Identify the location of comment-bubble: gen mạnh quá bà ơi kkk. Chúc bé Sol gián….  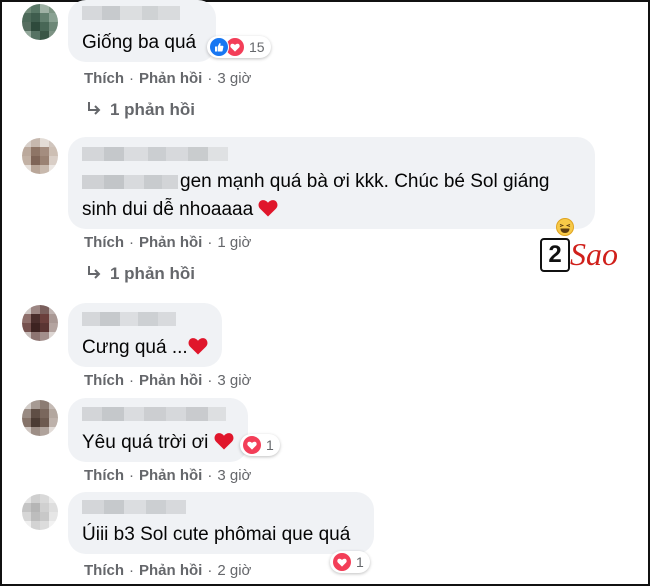
(331, 183).